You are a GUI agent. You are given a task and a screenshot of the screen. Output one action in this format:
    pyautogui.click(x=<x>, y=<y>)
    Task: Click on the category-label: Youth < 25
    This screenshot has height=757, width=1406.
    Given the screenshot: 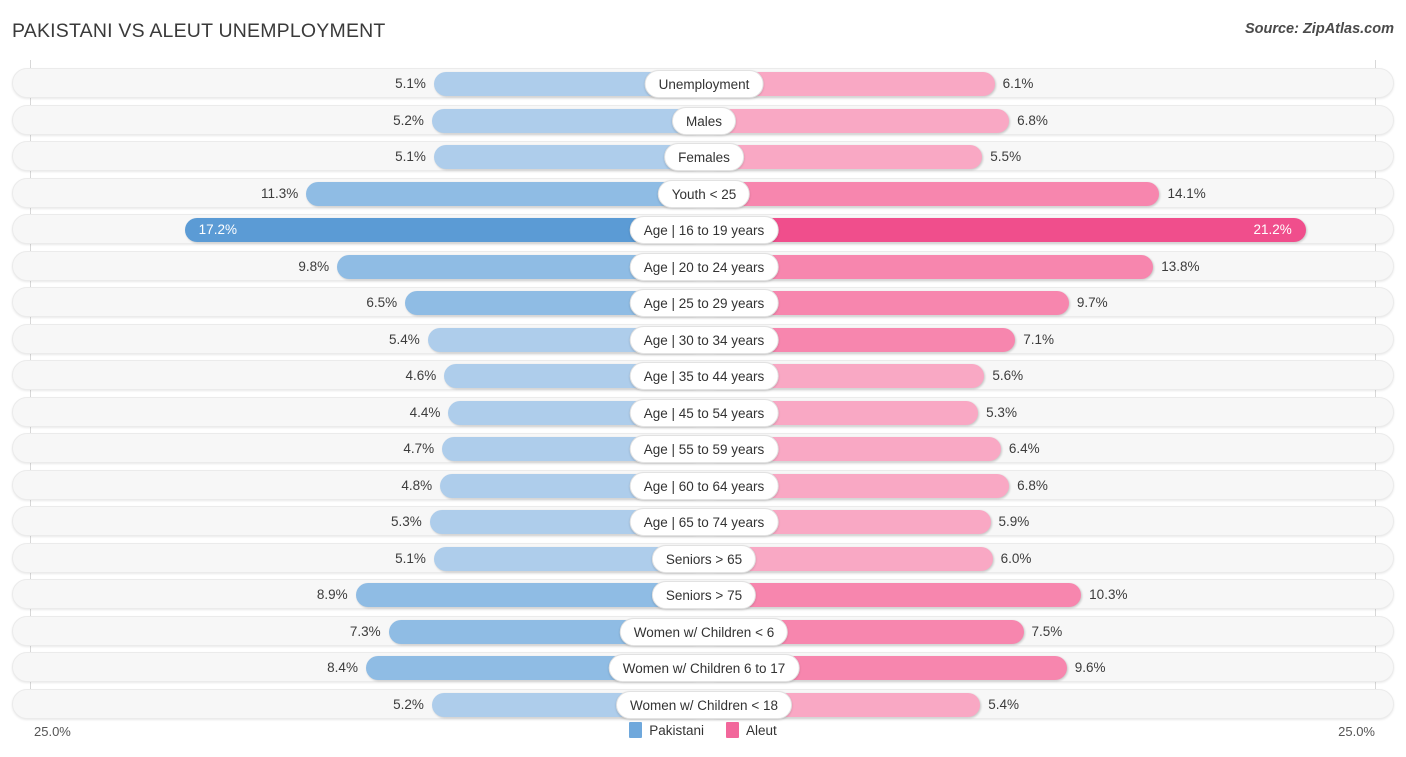 What is the action you would take?
    pyautogui.click(x=704, y=193)
    